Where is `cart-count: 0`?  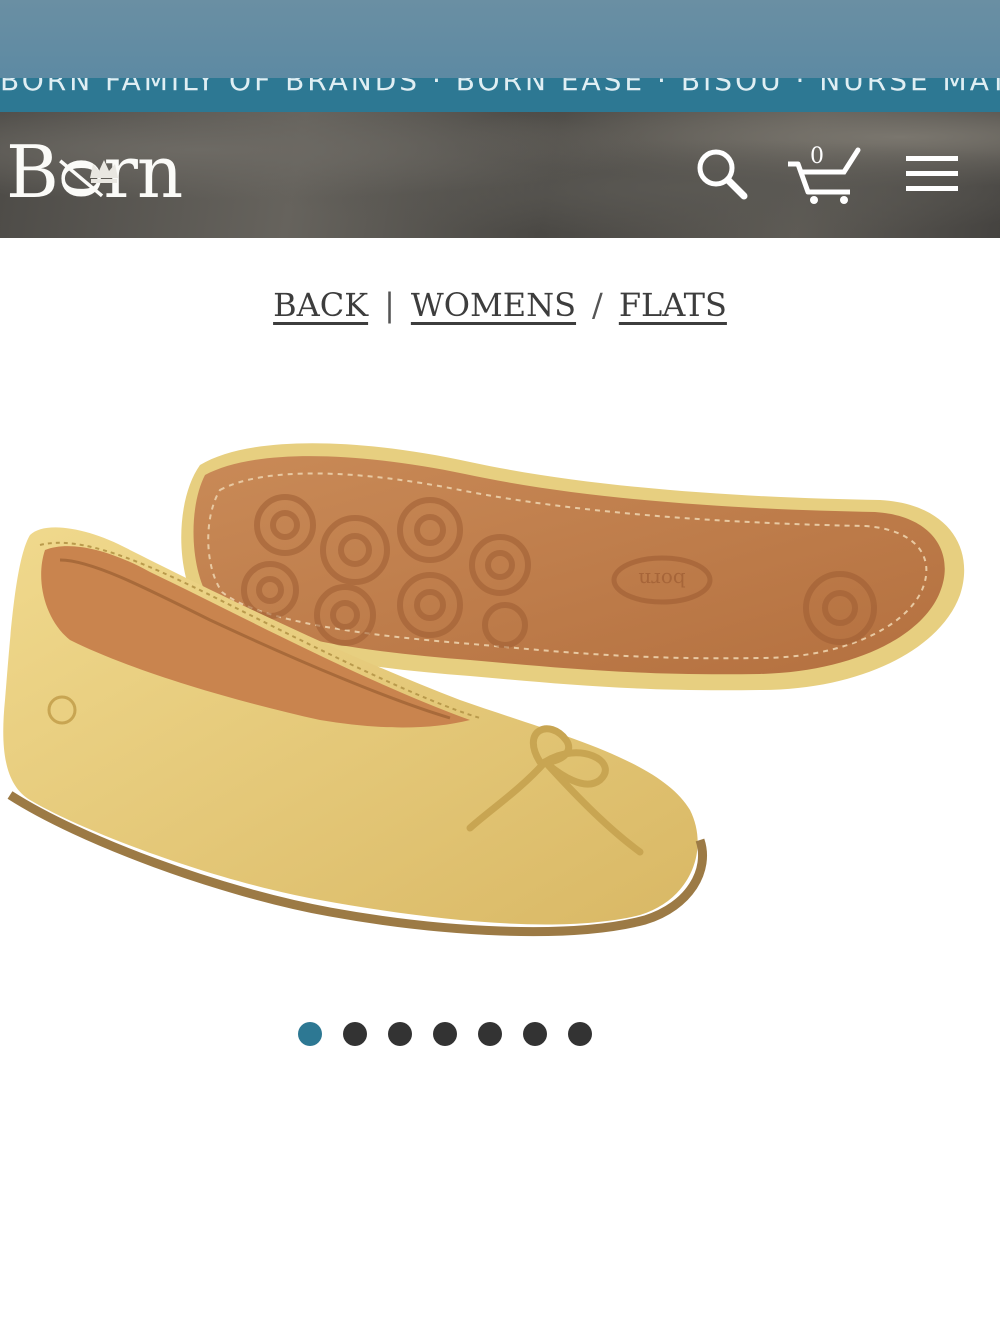
cart-count: 0 is located at coordinates (817, 156).